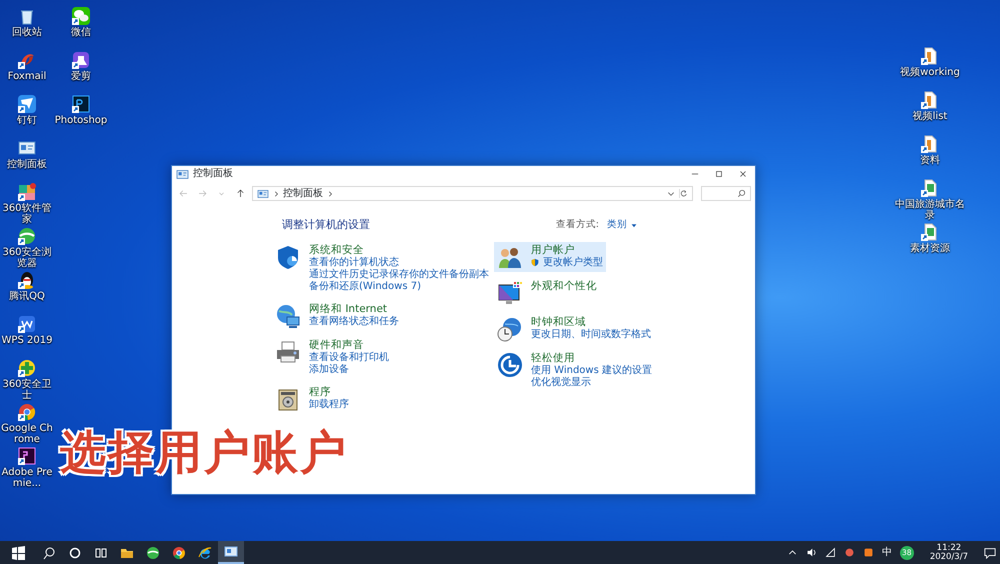 The height and width of the screenshot is (564, 1000). I want to click on icon-label: 钉钉, so click(27, 120).